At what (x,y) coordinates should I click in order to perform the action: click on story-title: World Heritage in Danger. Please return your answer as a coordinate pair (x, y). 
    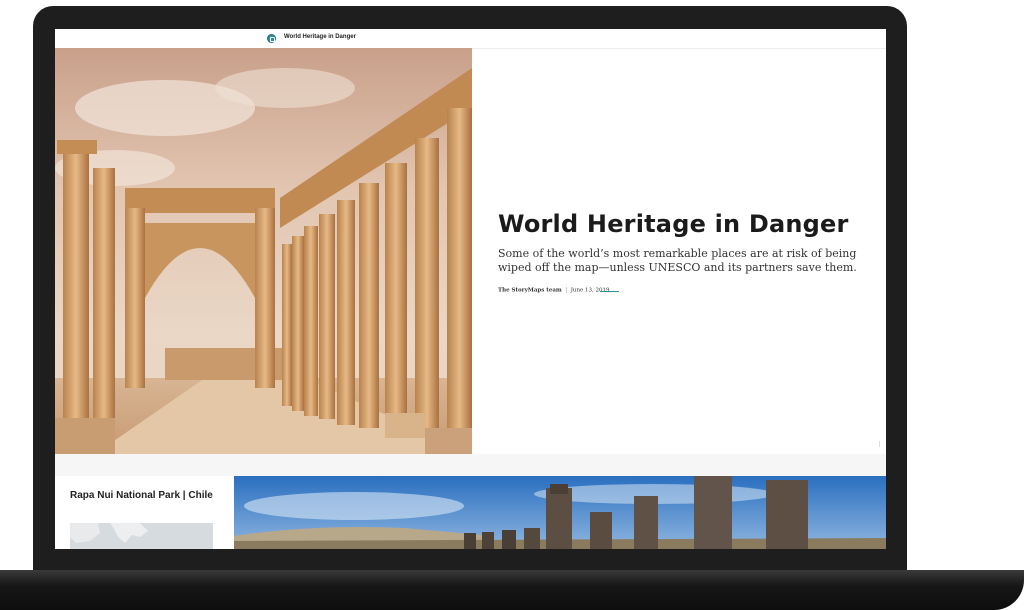
    Looking at the image, I should click on (673, 224).